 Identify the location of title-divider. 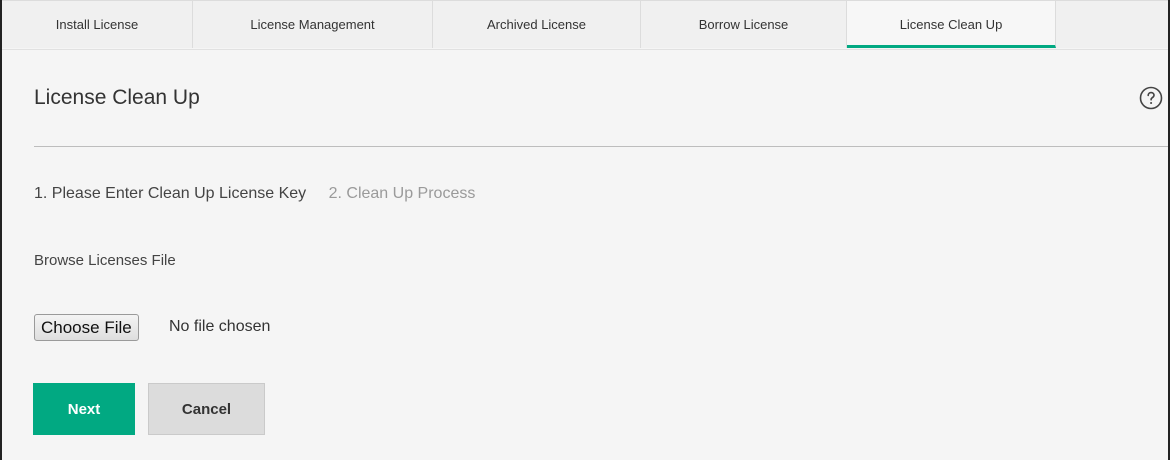
(601, 146).